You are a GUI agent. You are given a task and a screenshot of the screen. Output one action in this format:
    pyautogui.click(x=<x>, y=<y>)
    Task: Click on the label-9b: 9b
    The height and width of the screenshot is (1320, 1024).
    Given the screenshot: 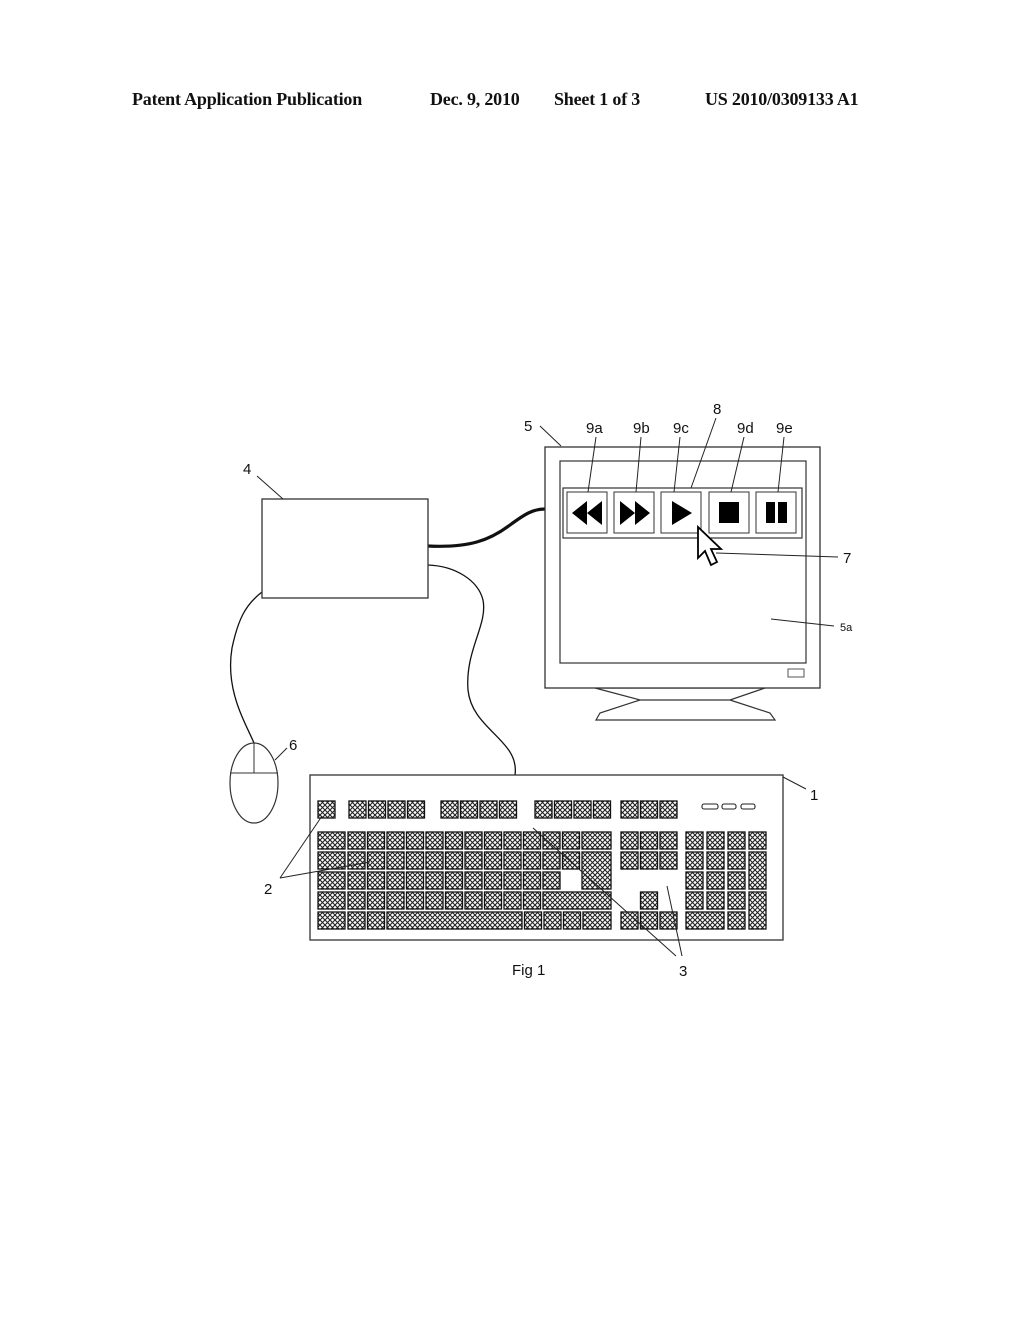 What is the action you would take?
    pyautogui.click(x=641, y=428)
    